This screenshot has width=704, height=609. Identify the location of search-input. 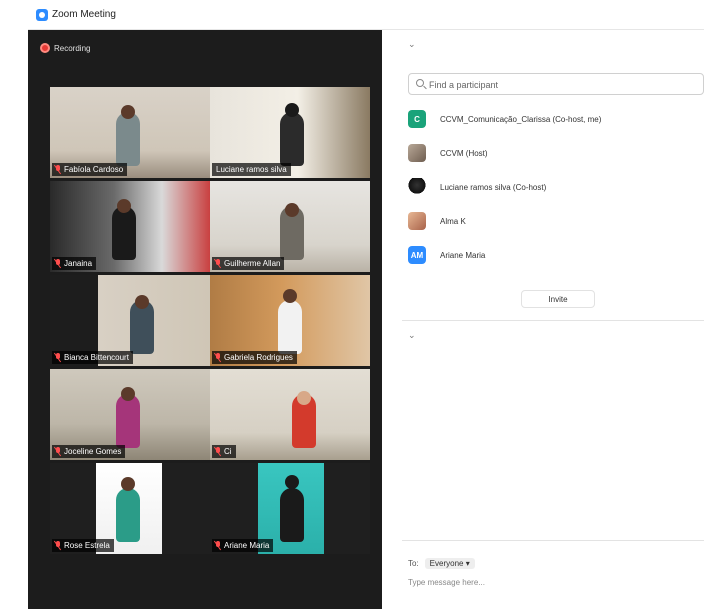
(559, 85).